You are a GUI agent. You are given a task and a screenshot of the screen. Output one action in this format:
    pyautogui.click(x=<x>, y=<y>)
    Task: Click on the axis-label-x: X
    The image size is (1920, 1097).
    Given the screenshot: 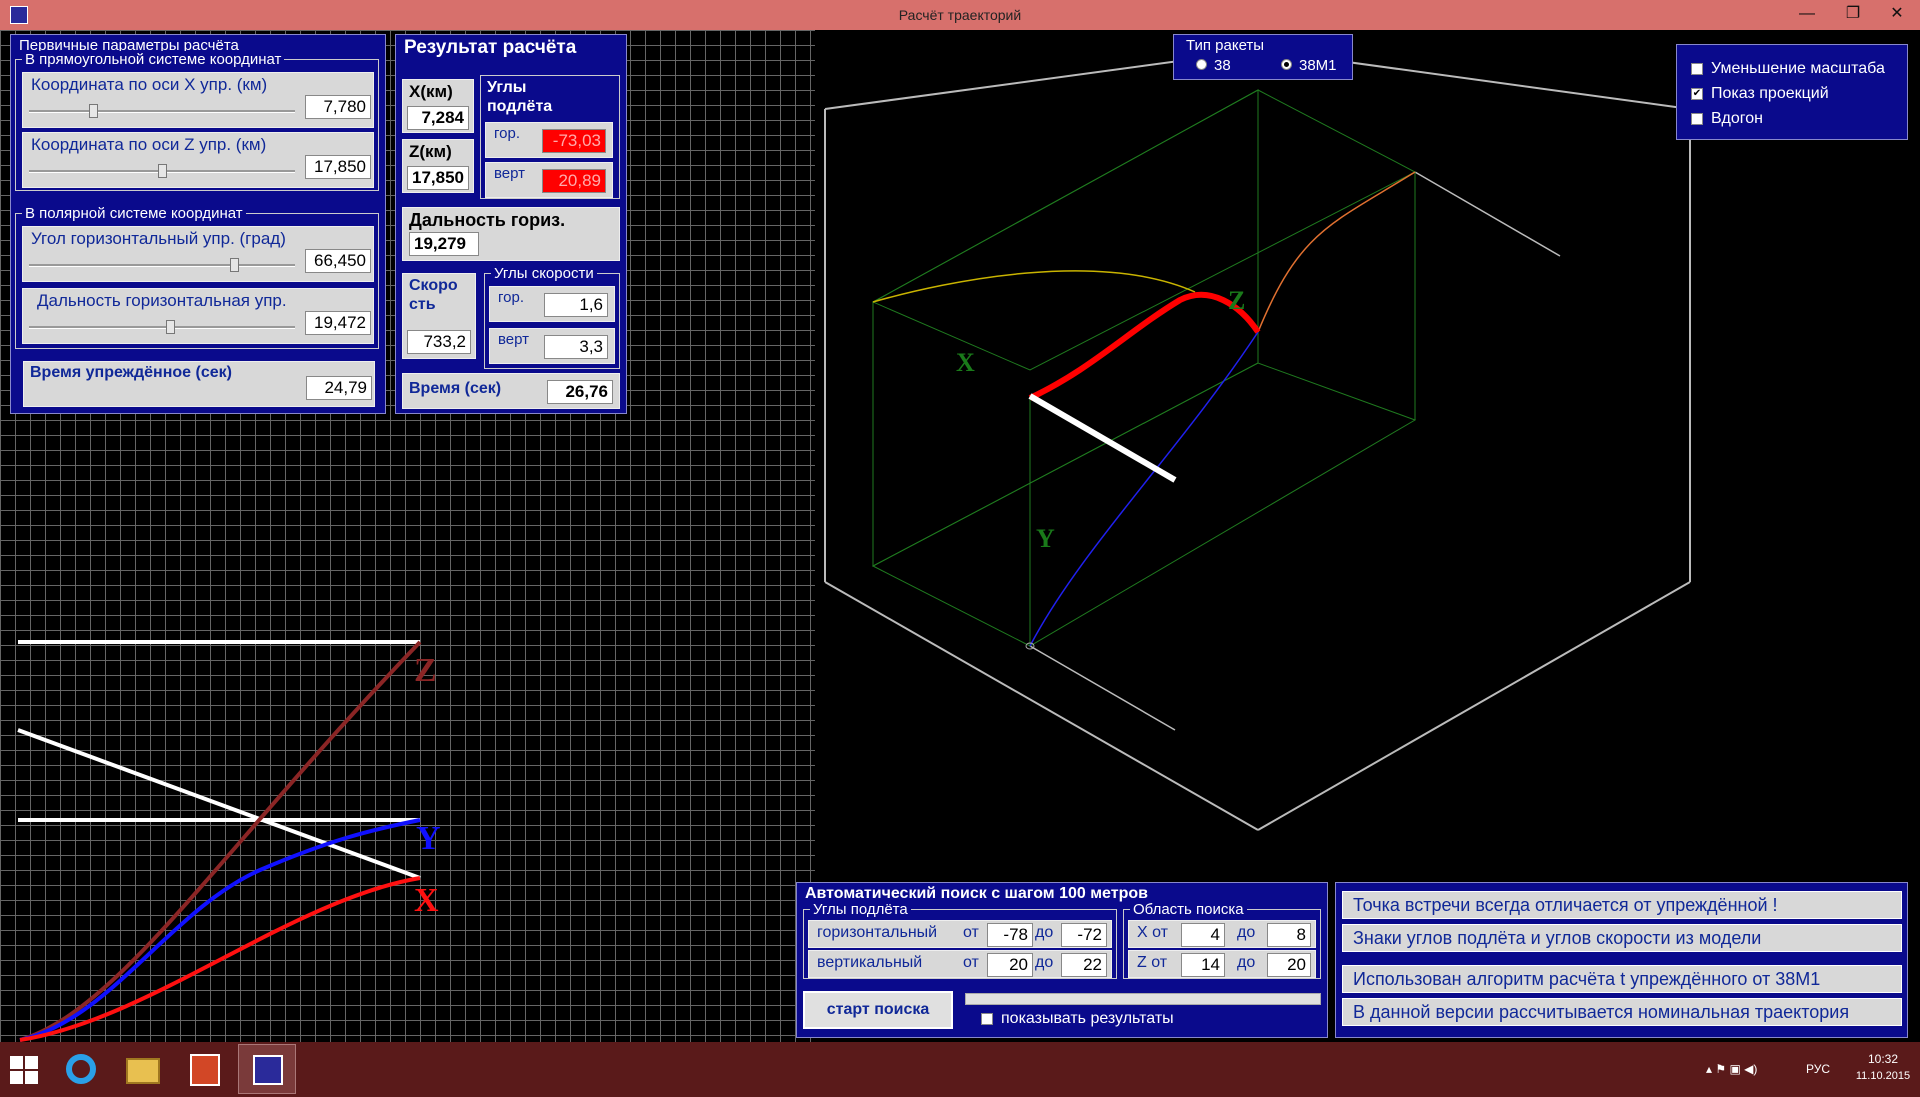 What is the action you would take?
    pyautogui.click(x=965, y=362)
    